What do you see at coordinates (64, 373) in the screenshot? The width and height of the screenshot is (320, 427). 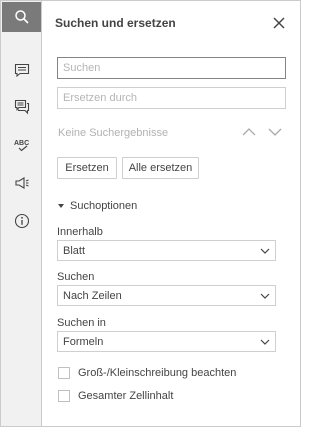 I see `match-case-checkbox-box` at bounding box center [64, 373].